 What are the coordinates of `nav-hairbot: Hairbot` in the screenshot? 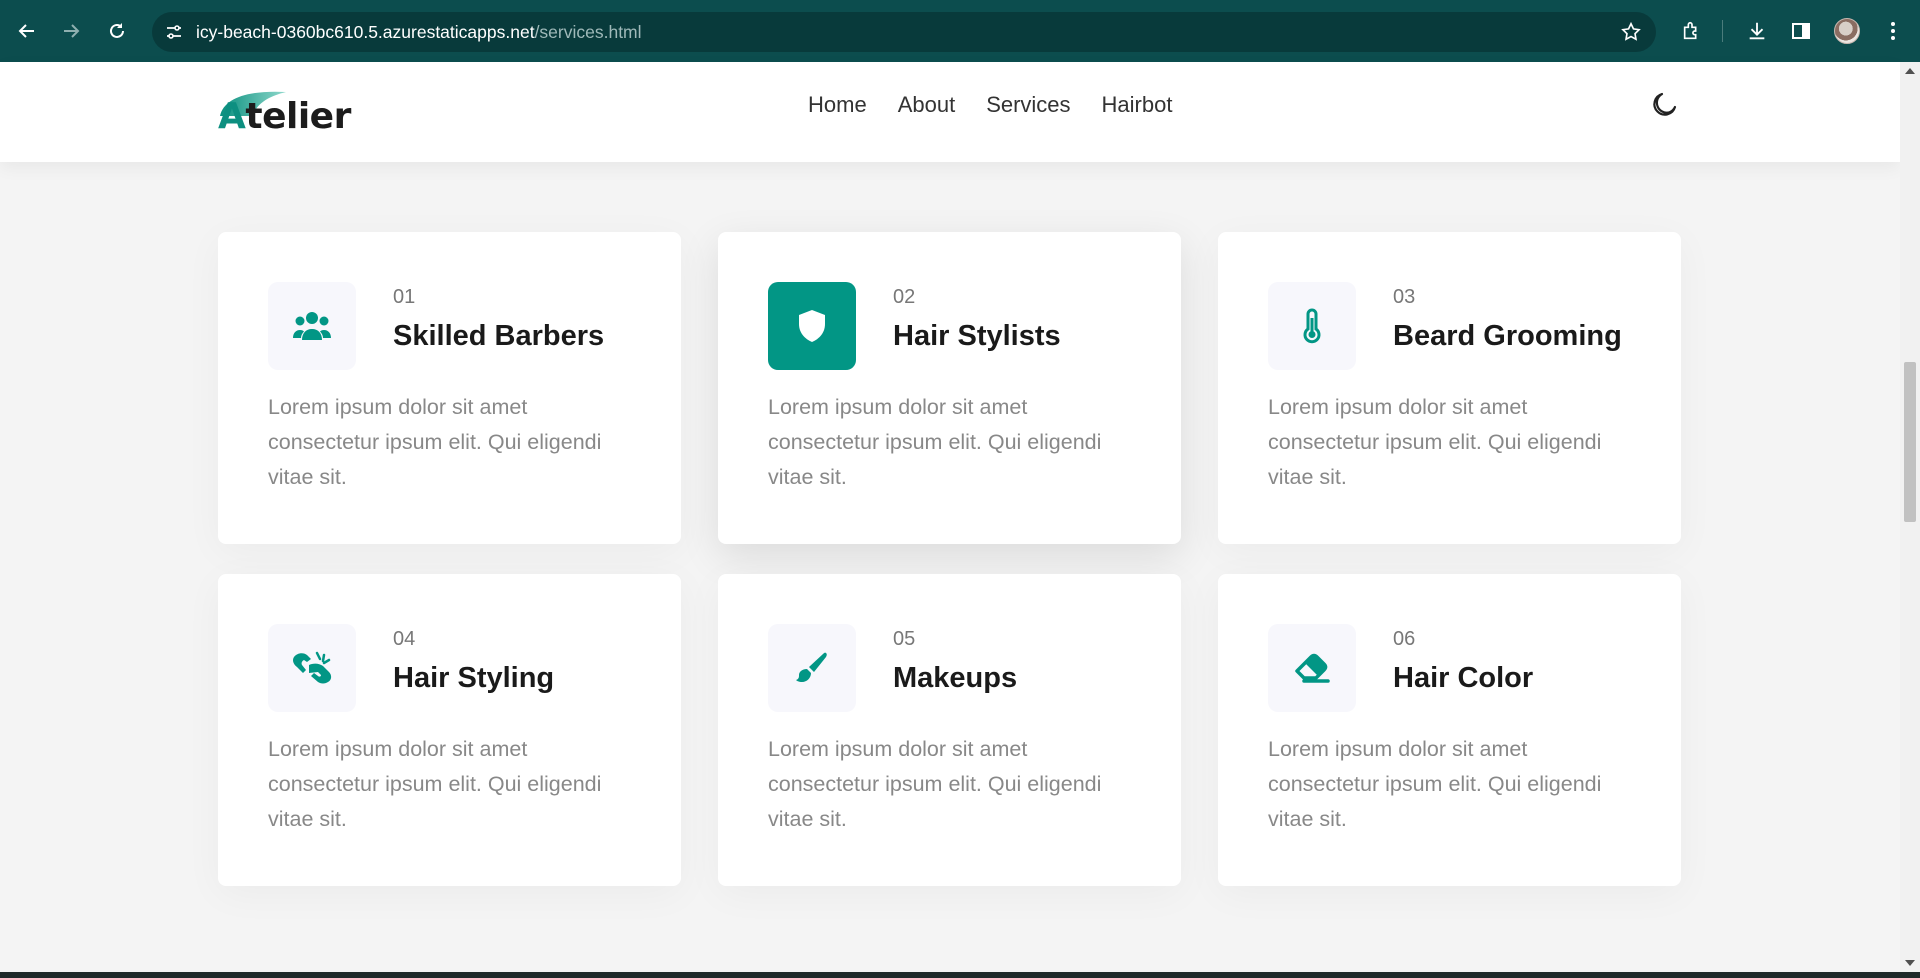 It's located at (1137, 105).